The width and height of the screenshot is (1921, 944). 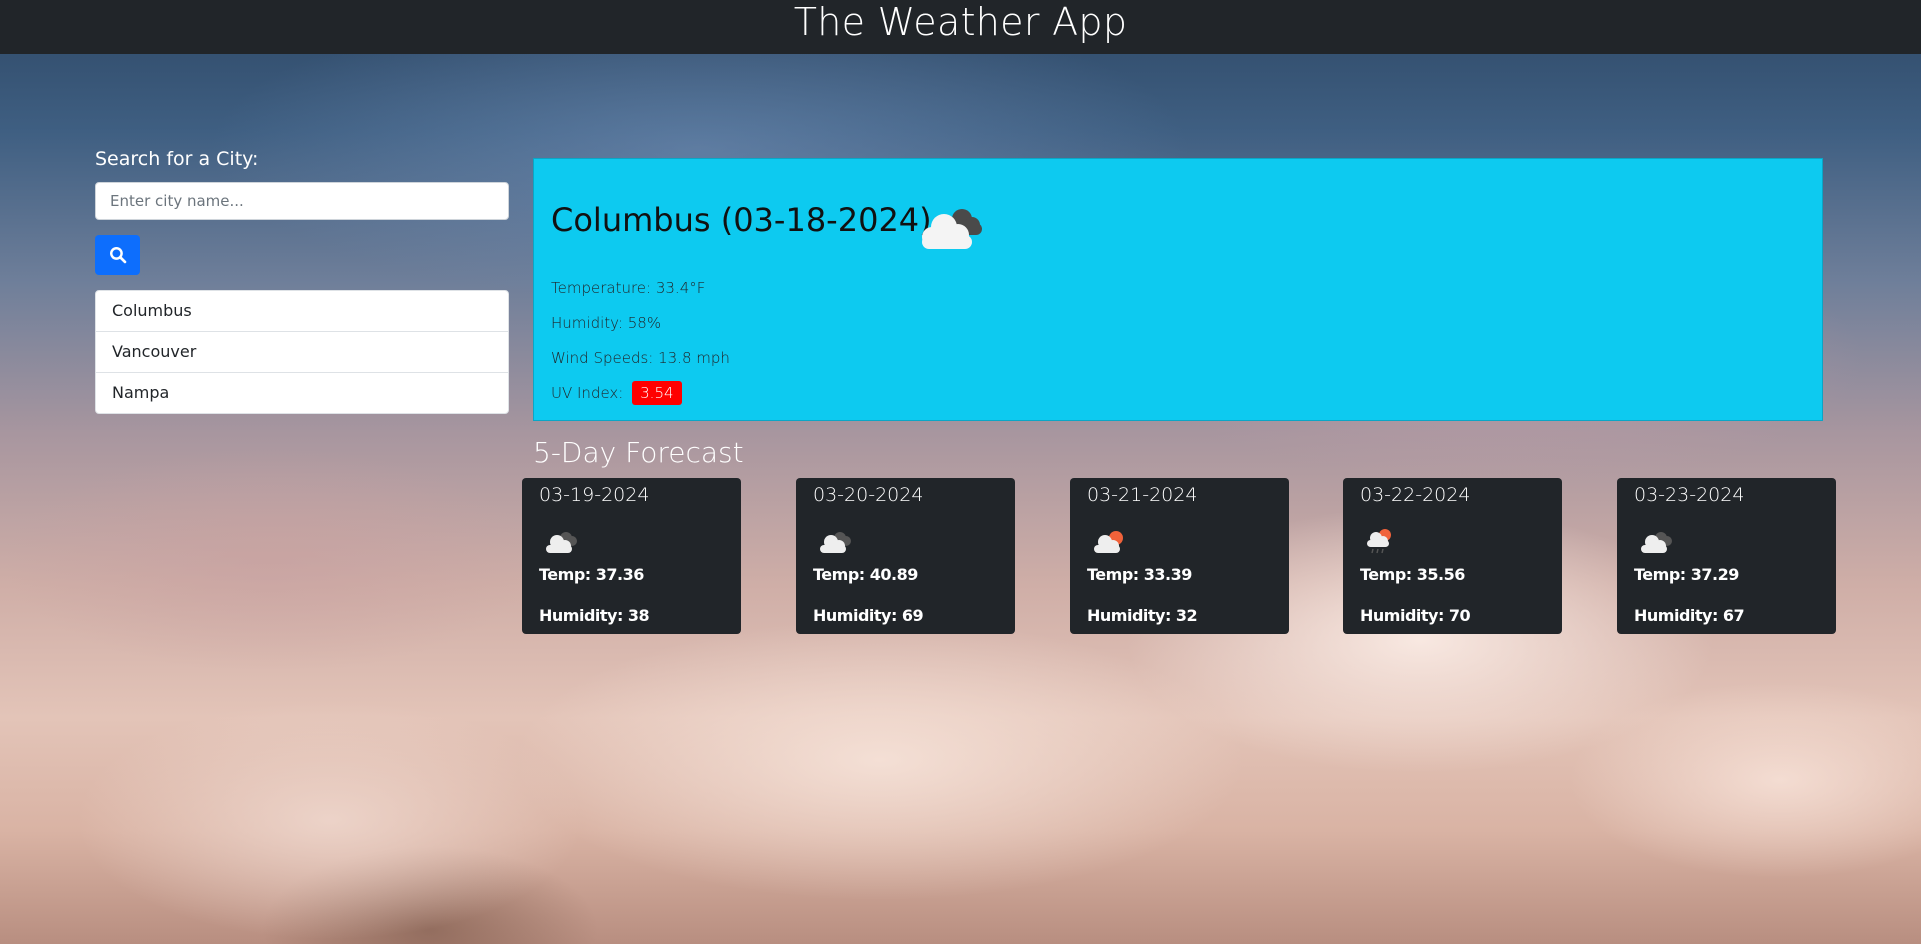 I want to click on current-wind-speed: Wind Speeds: 13.8 mph, so click(x=640, y=358).